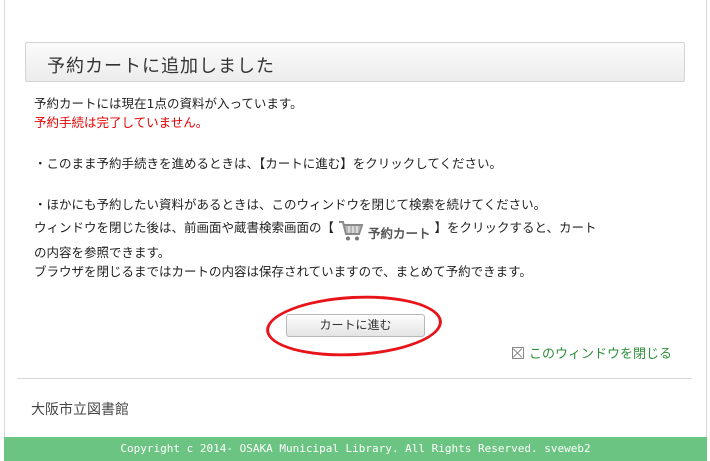  I want to click on cart-label: 予約カート, so click(399, 233).